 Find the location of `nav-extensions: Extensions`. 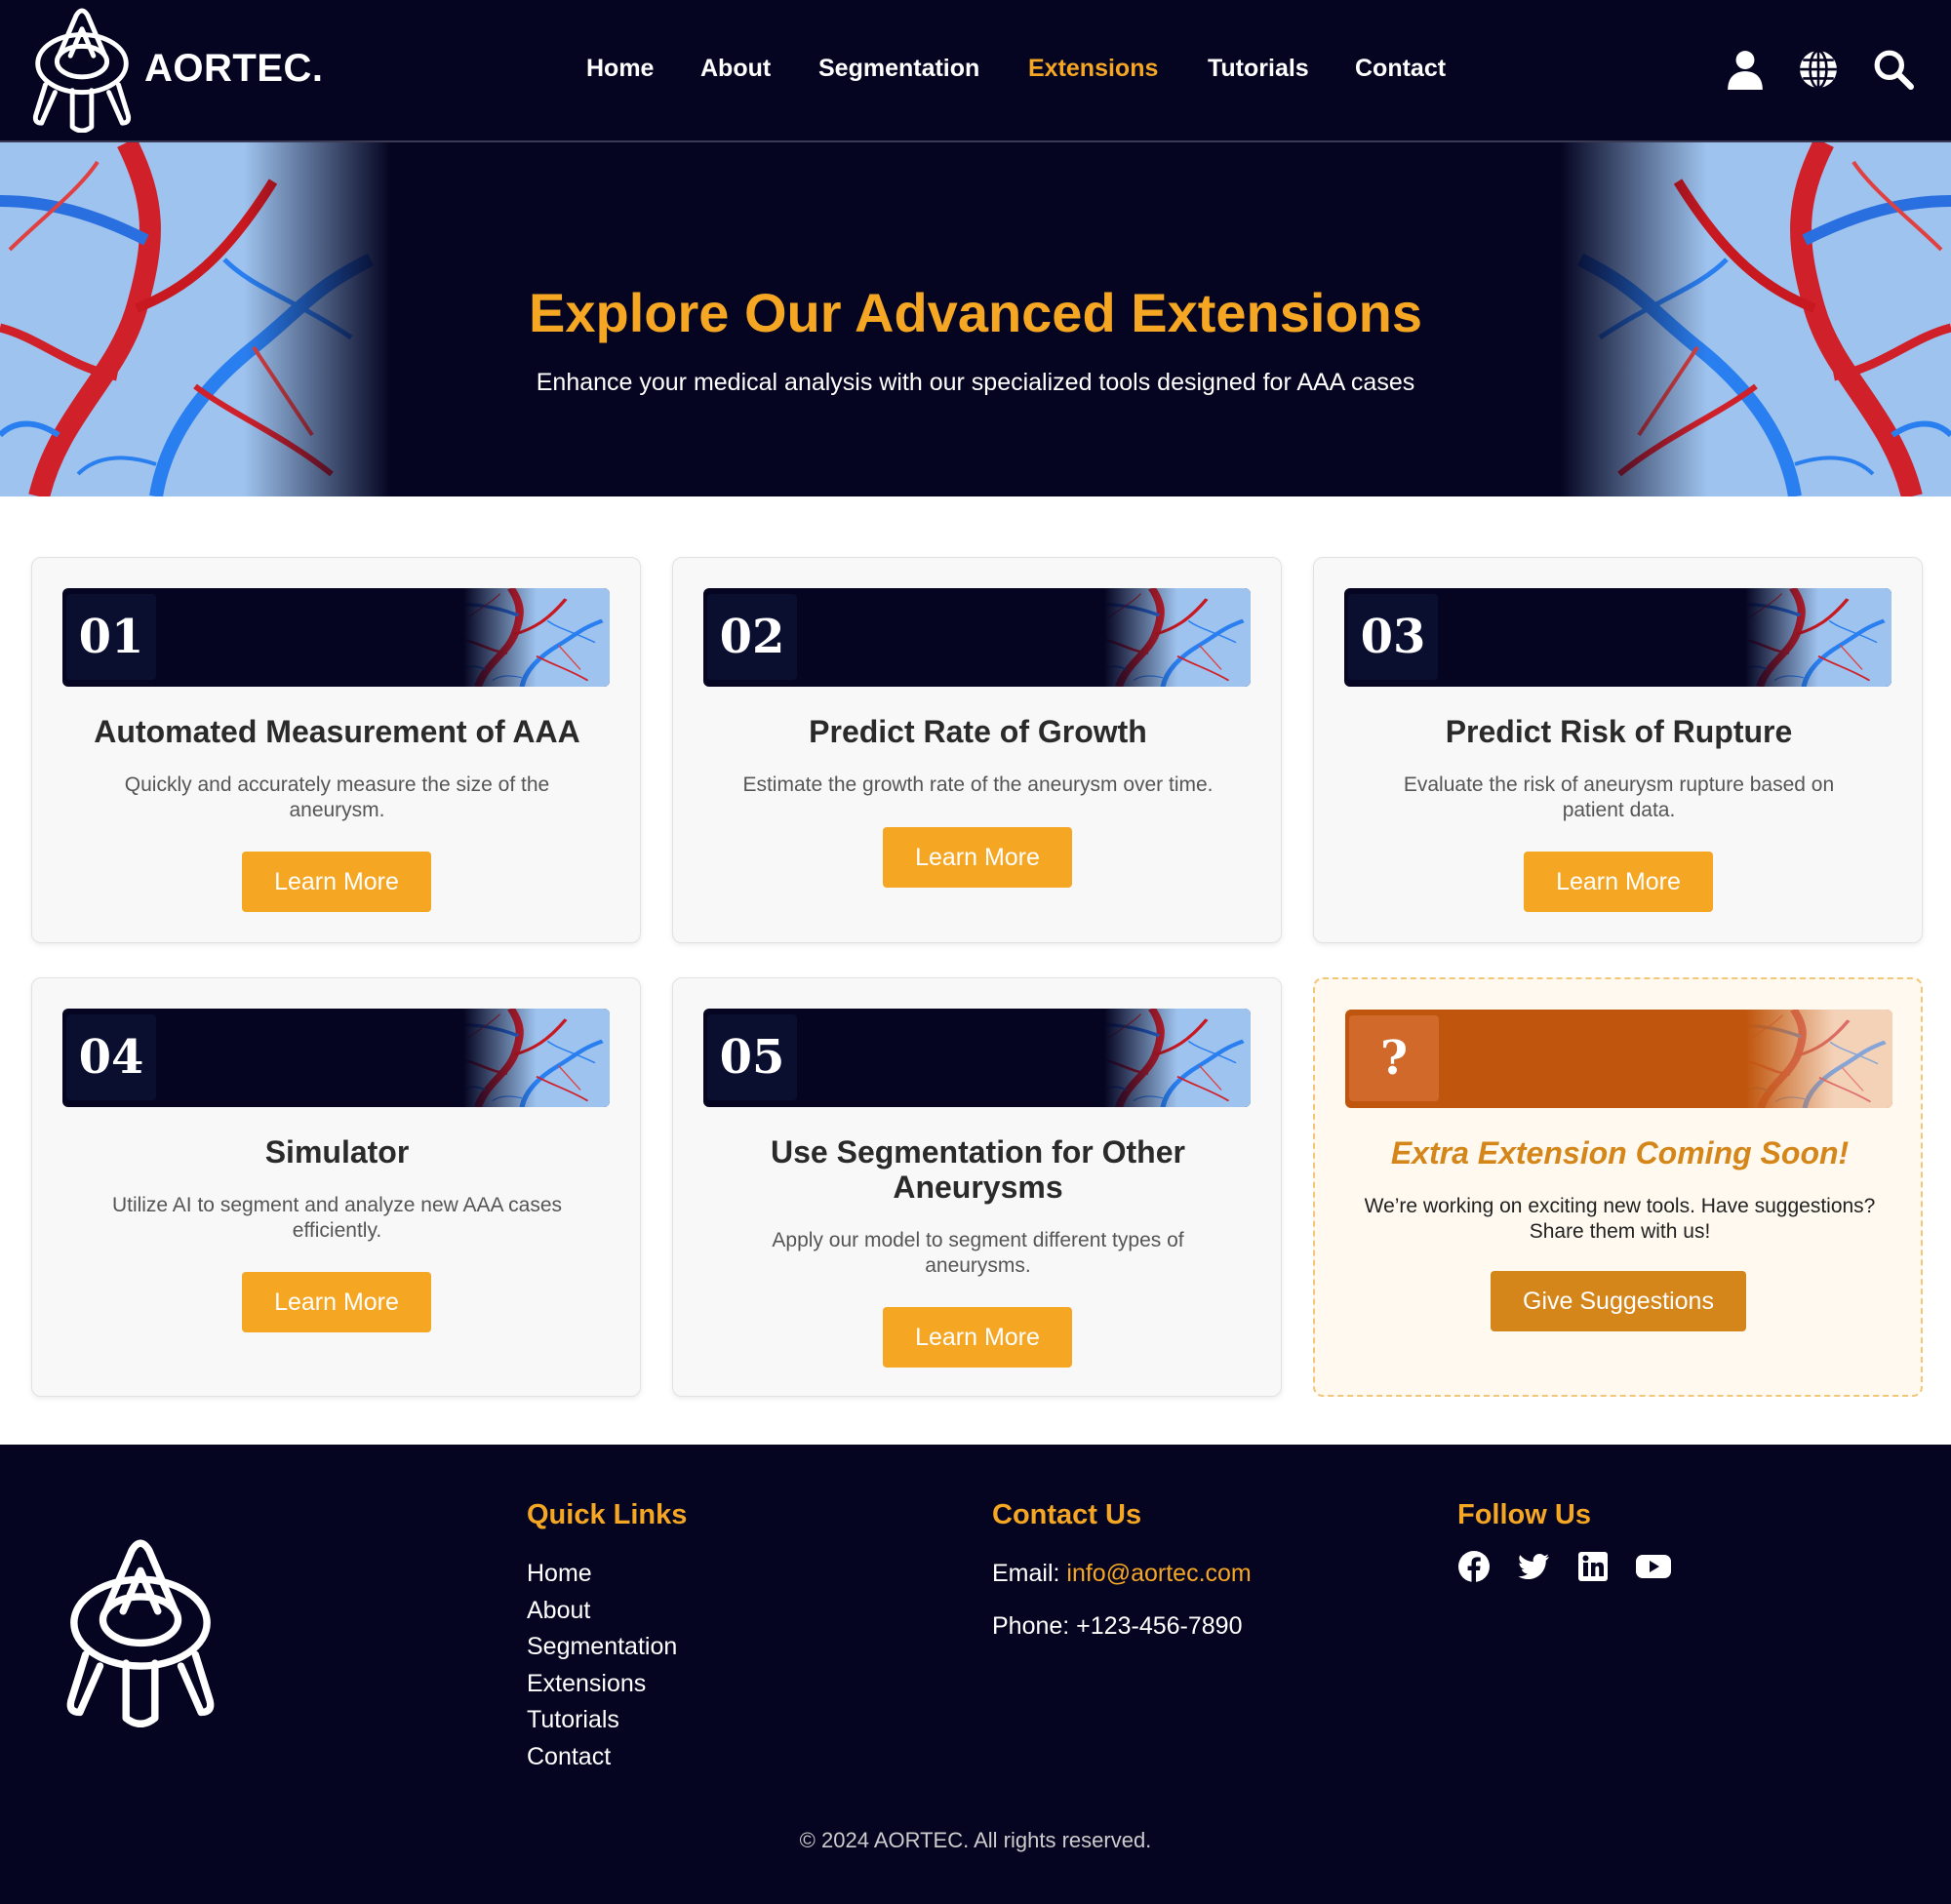

nav-extensions: Extensions is located at coordinates (1093, 69).